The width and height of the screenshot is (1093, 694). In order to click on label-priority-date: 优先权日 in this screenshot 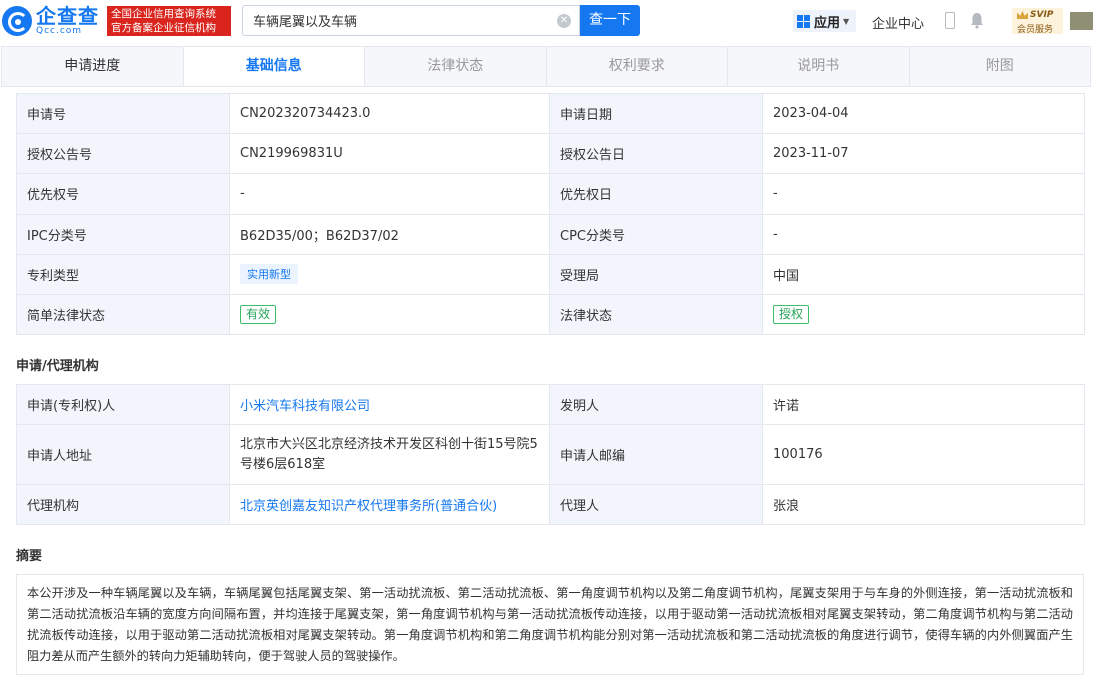, I will do `click(656, 194)`.